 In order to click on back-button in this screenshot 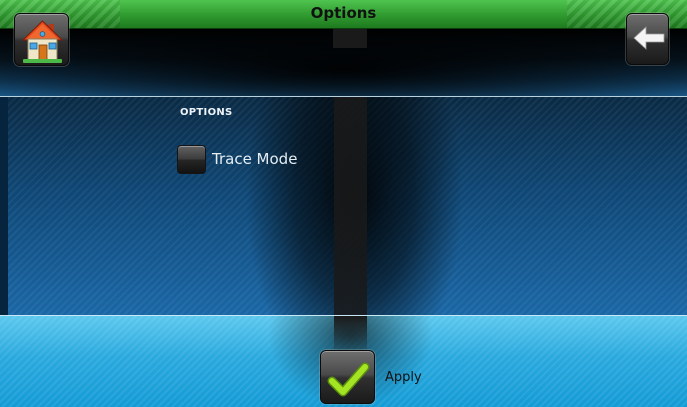, I will do `click(647, 39)`.